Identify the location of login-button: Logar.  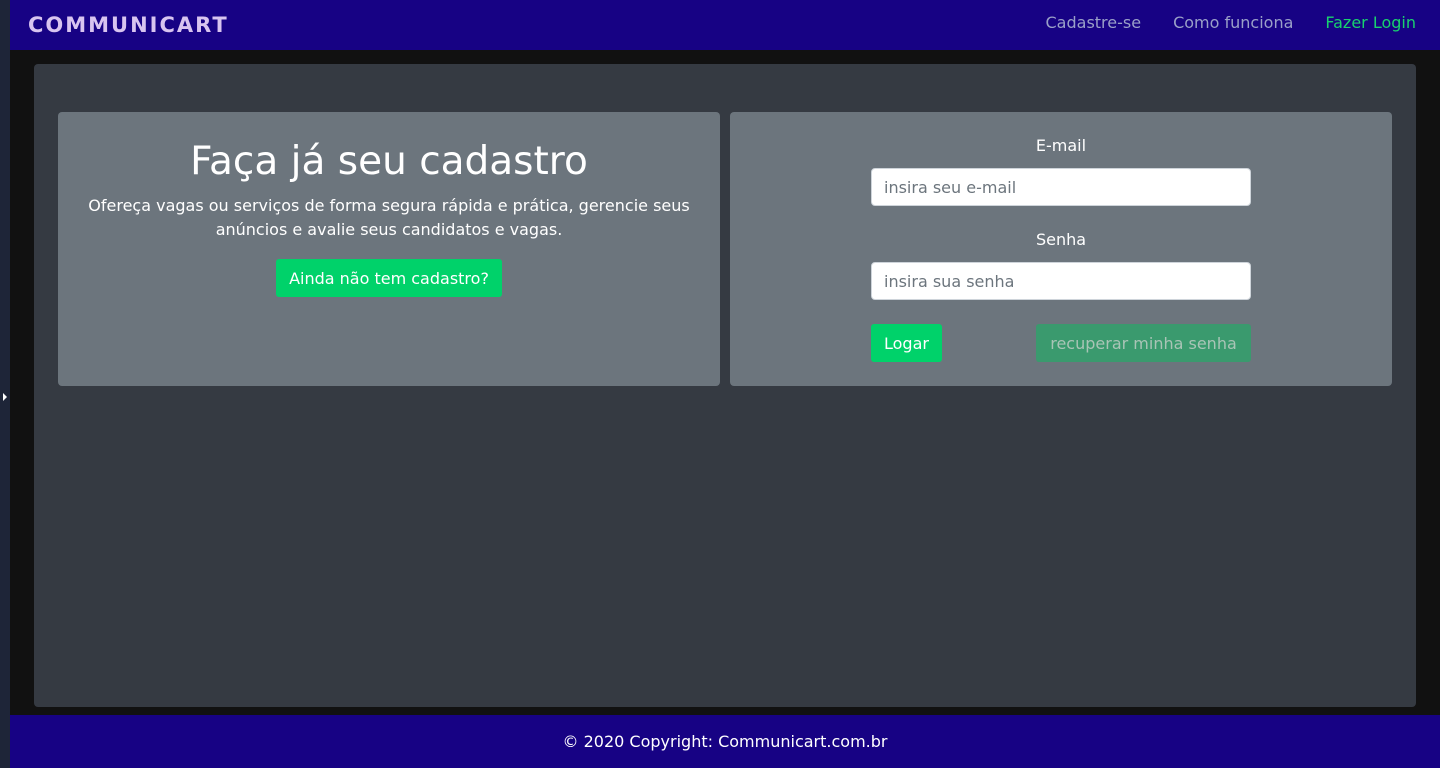
(906, 343).